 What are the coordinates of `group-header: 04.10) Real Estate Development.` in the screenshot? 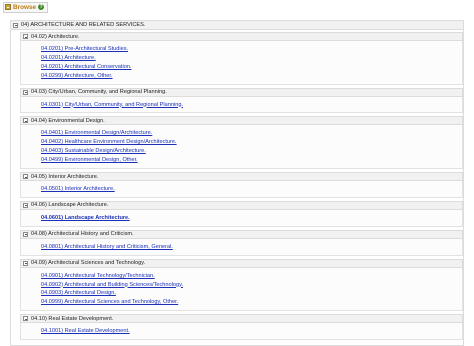 It's located at (241, 319).